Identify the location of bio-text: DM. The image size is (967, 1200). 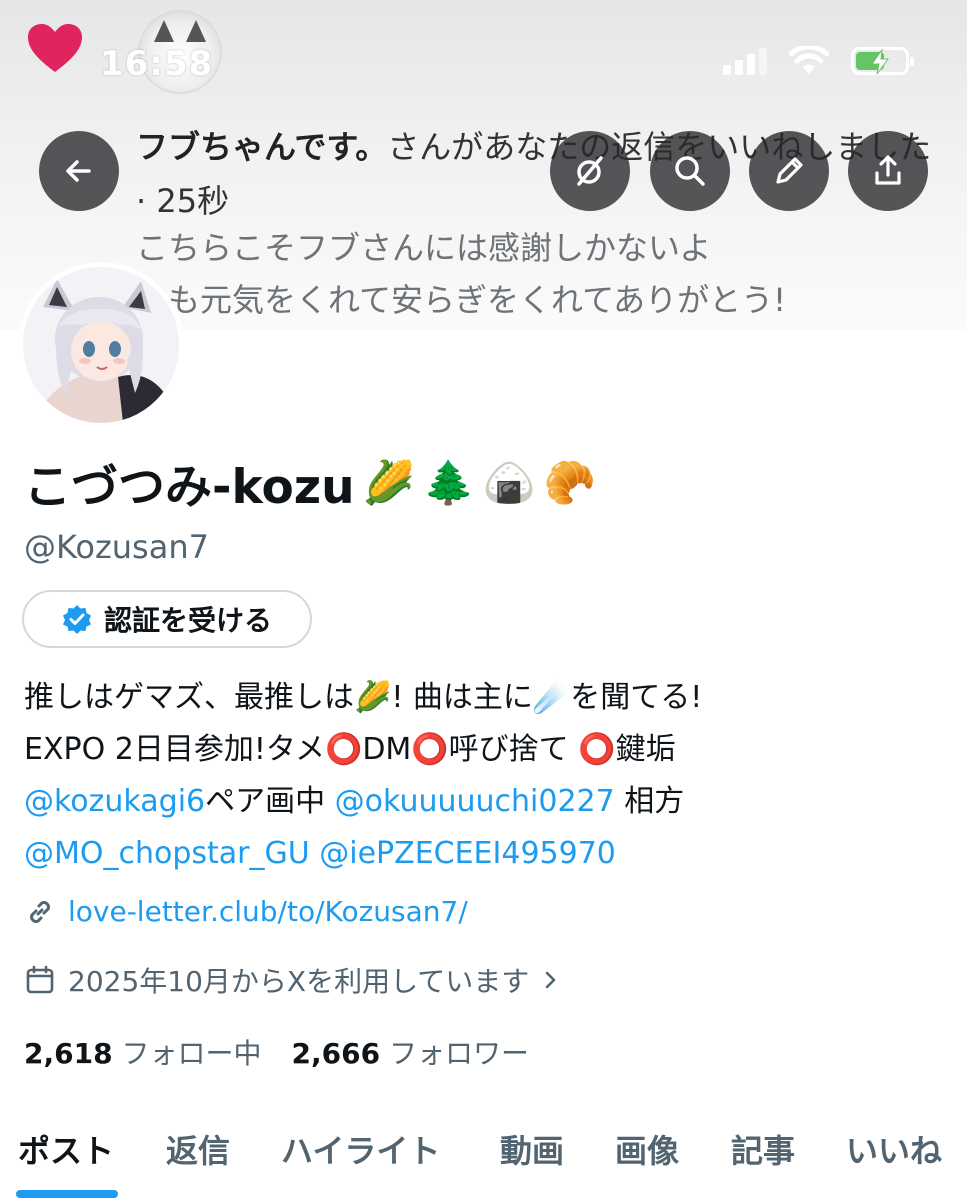
(387, 749).